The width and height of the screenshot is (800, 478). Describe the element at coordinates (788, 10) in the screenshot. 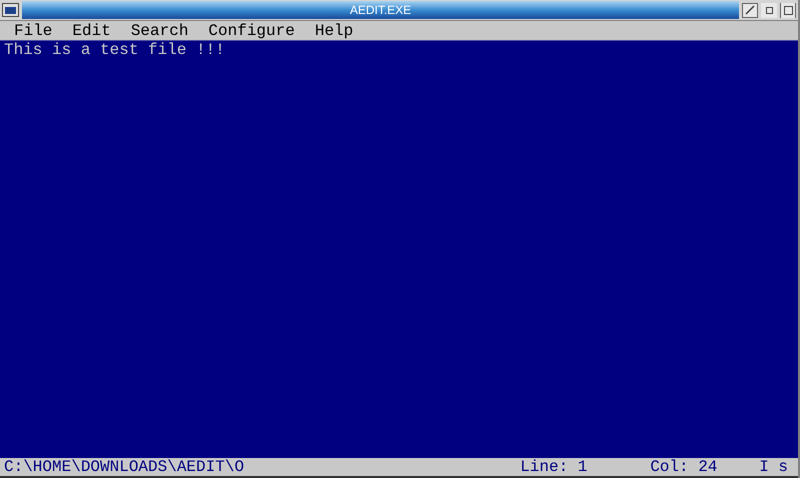

I see `maximize-icon` at that location.